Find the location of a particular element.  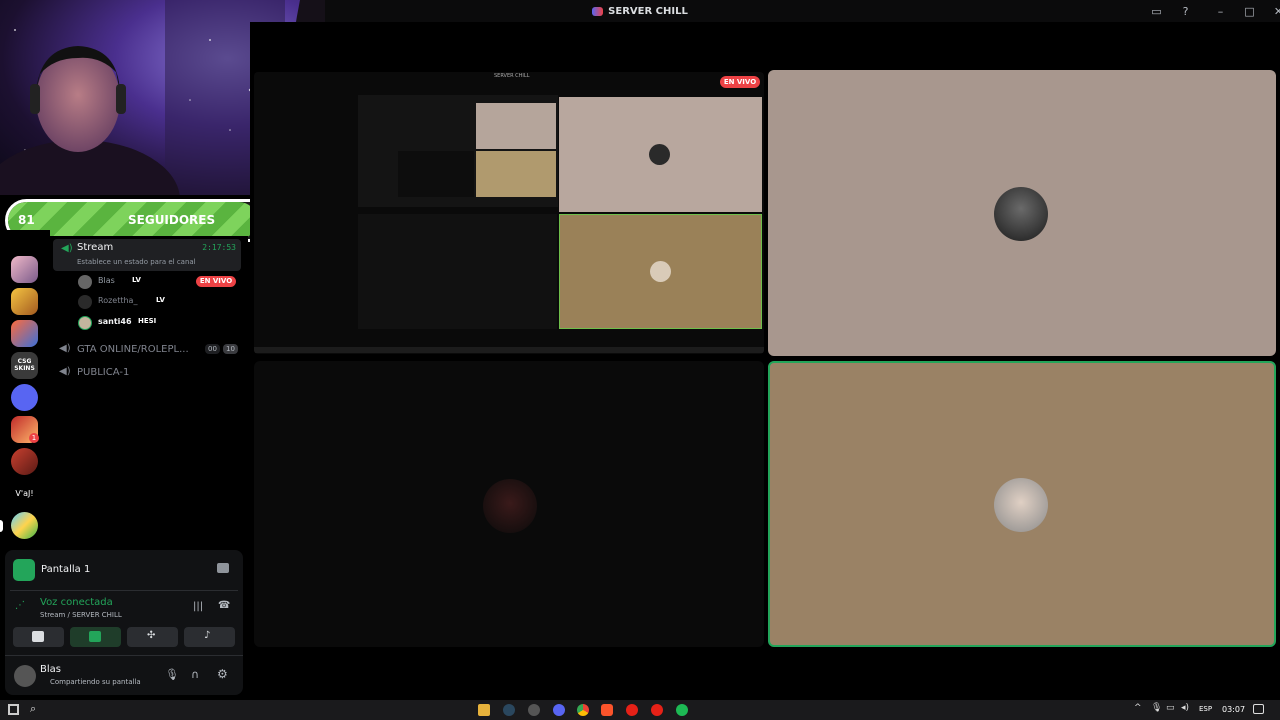

headset-icon: ∩ is located at coordinates (195, 674).